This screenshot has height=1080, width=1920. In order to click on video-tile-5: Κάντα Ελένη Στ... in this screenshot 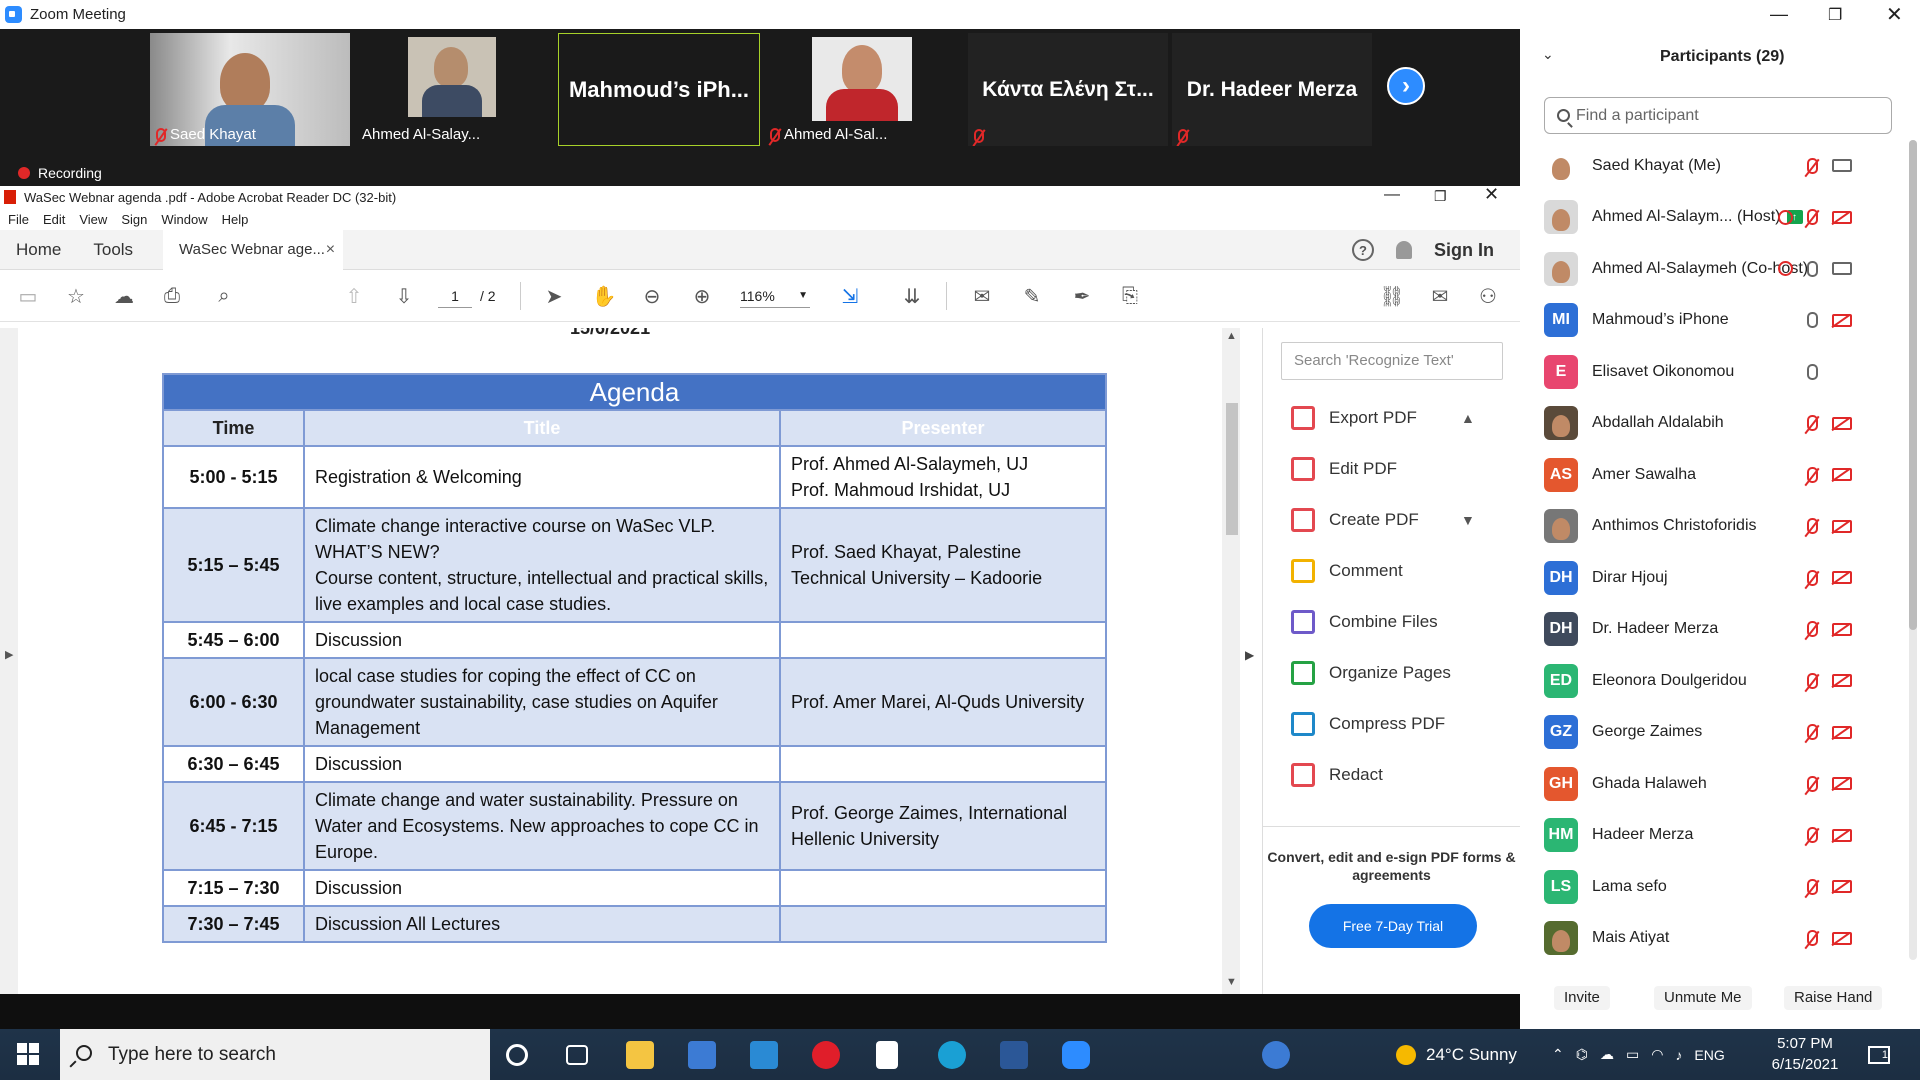, I will do `click(1068, 89)`.